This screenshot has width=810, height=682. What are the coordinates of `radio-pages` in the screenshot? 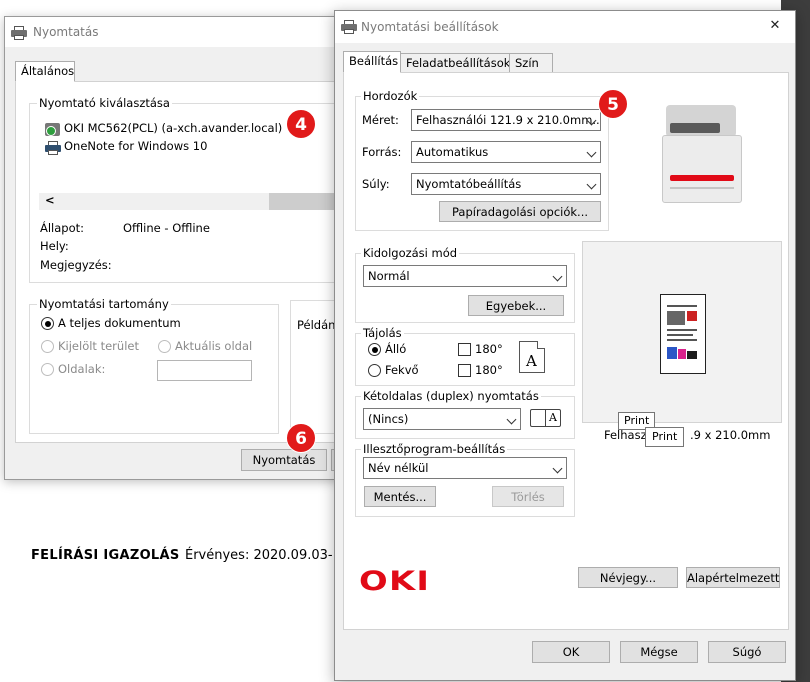 It's located at (47, 369).